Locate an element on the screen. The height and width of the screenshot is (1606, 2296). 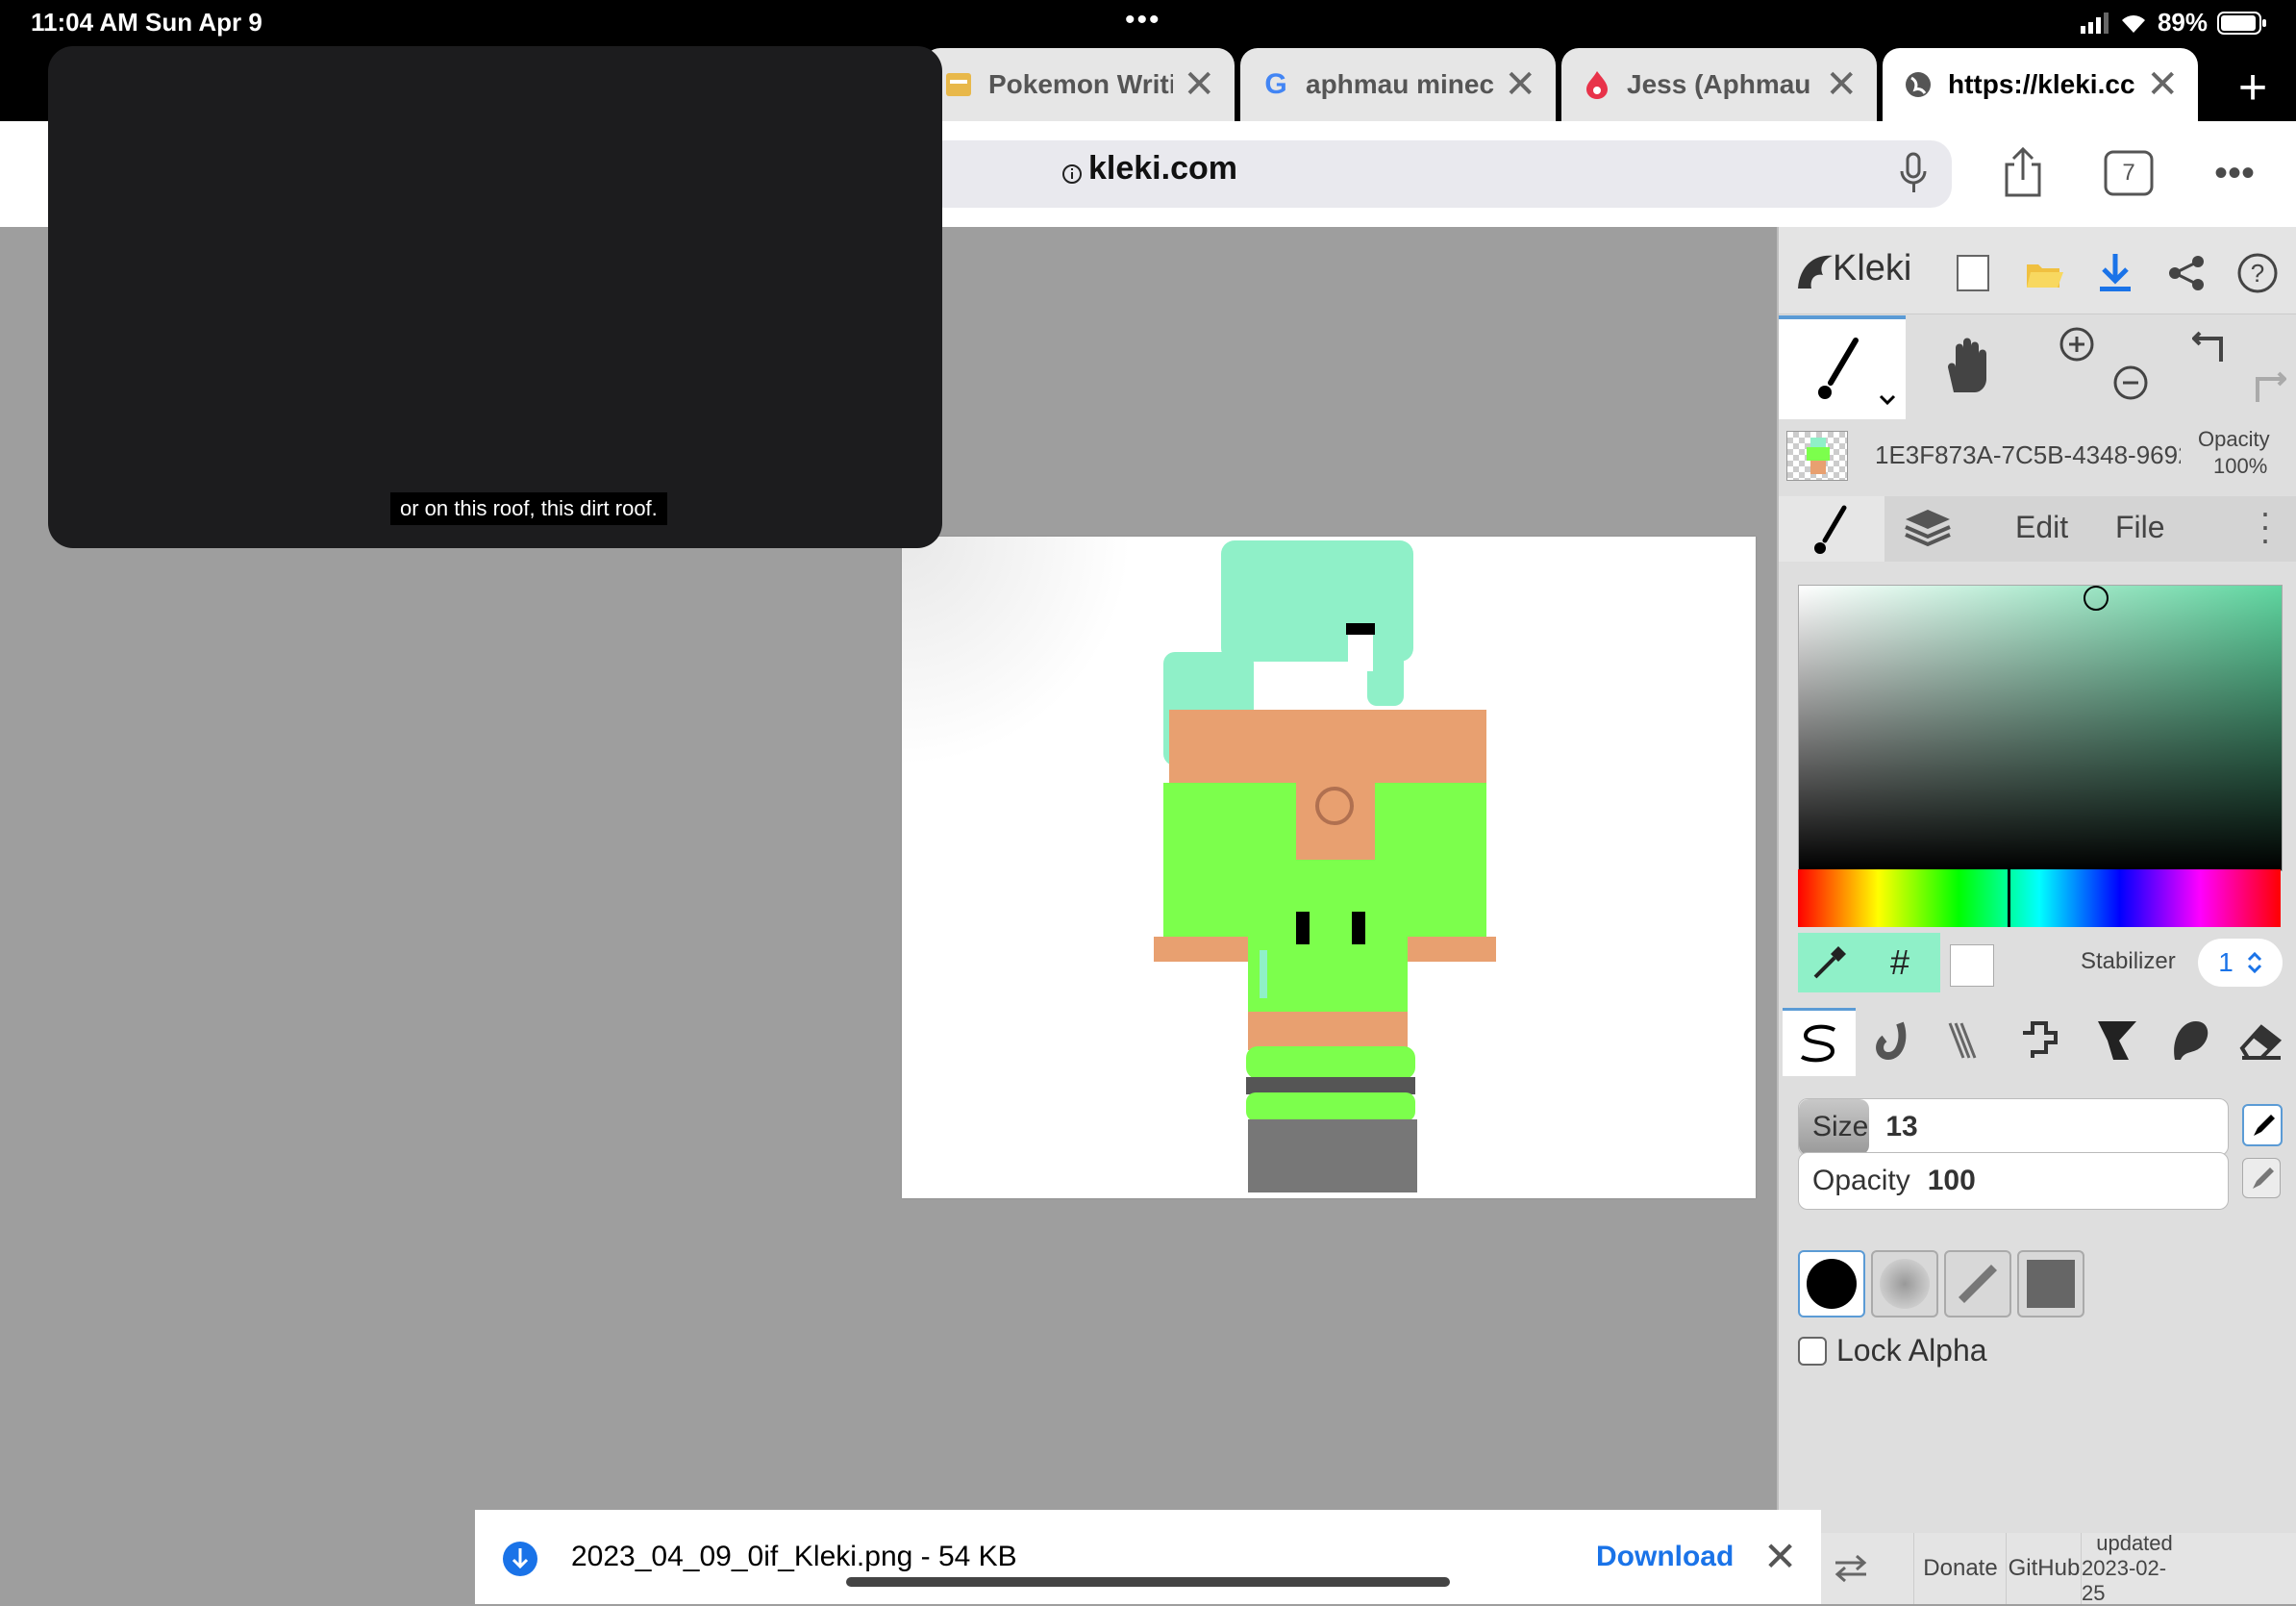
tab-count-button: 7 is located at coordinates (2129, 173).